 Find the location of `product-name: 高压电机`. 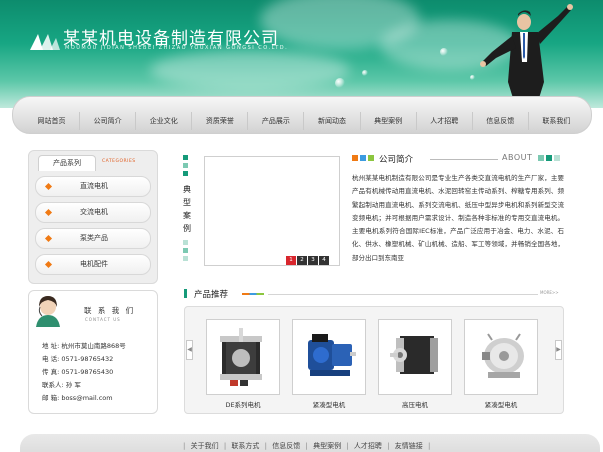

product-name: 高压电机 is located at coordinates (415, 405).